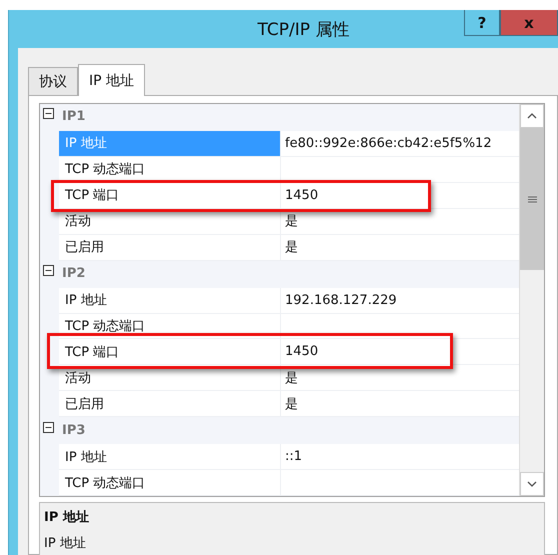  What do you see at coordinates (400, 169) in the screenshot?
I see `property-value` at bounding box center [400, 169].